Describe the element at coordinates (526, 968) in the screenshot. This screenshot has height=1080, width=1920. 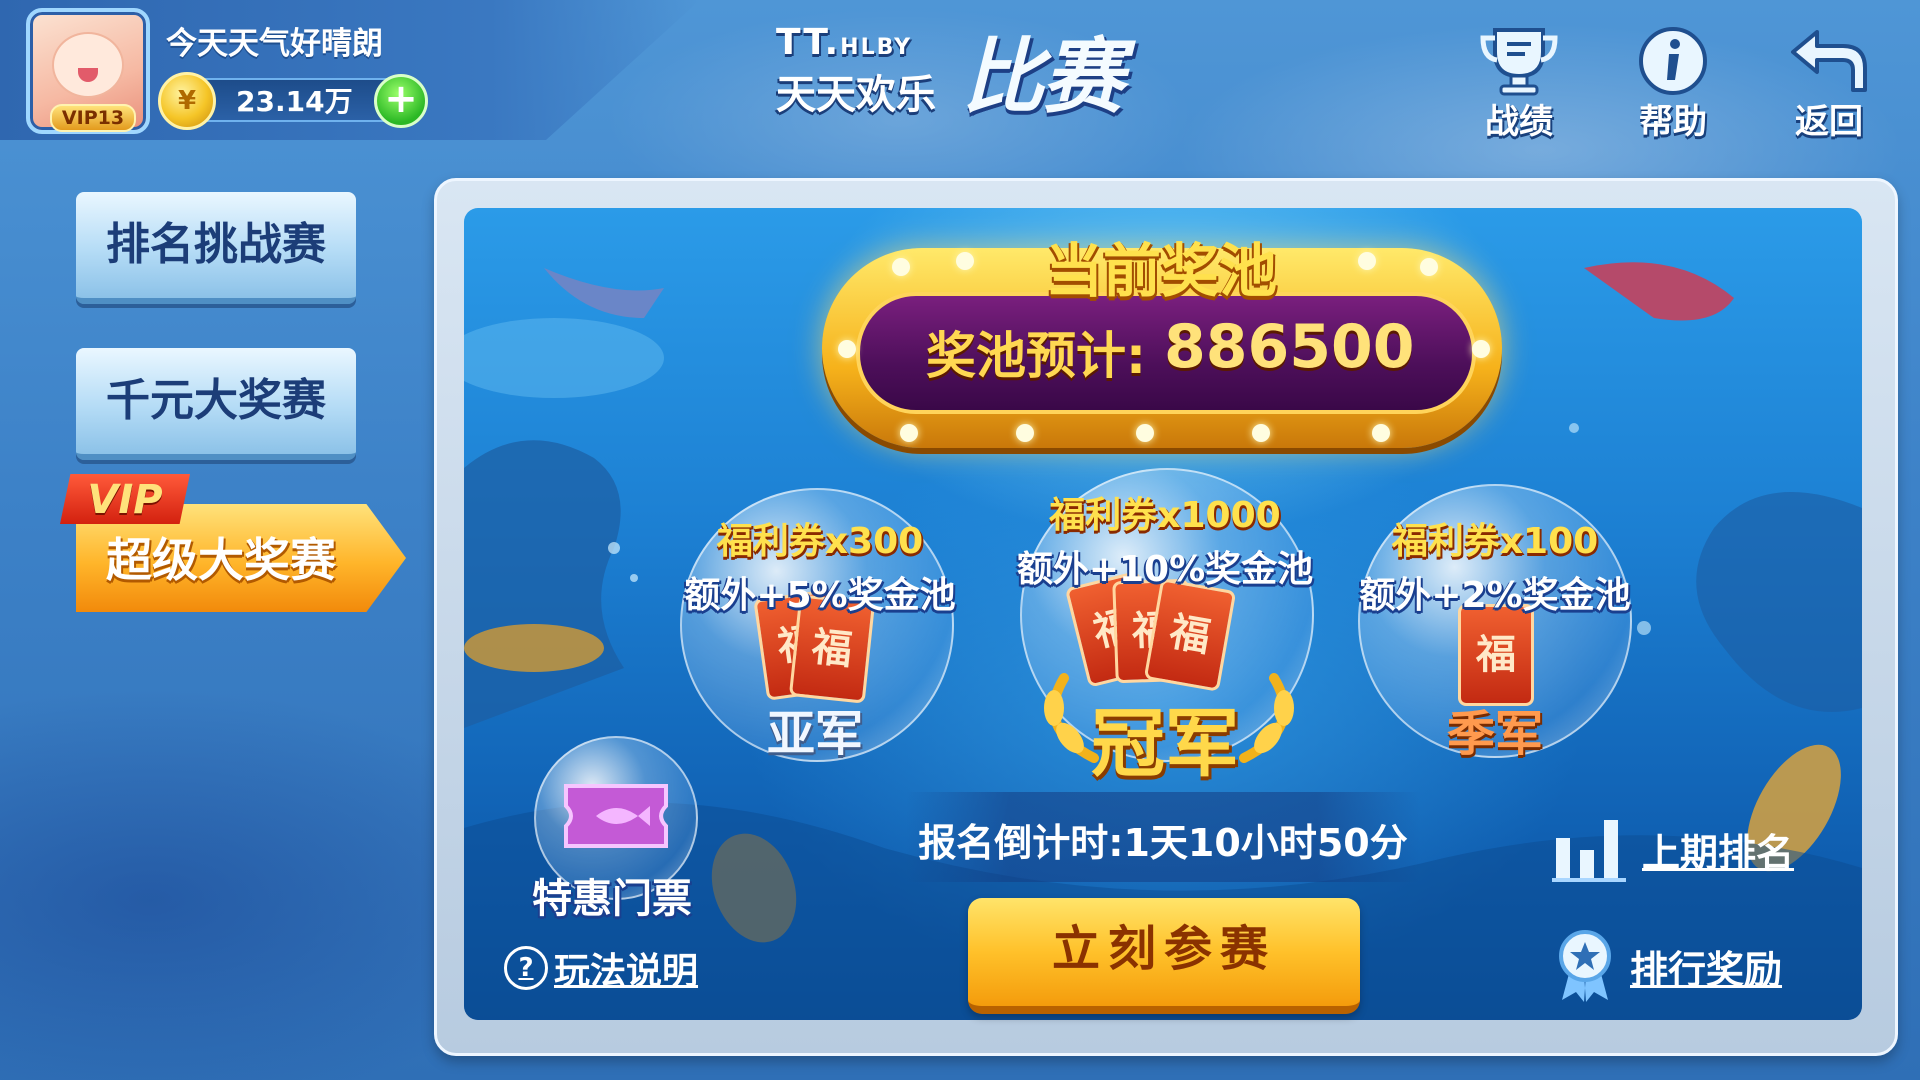
I see `question-icon: ?` at that location.